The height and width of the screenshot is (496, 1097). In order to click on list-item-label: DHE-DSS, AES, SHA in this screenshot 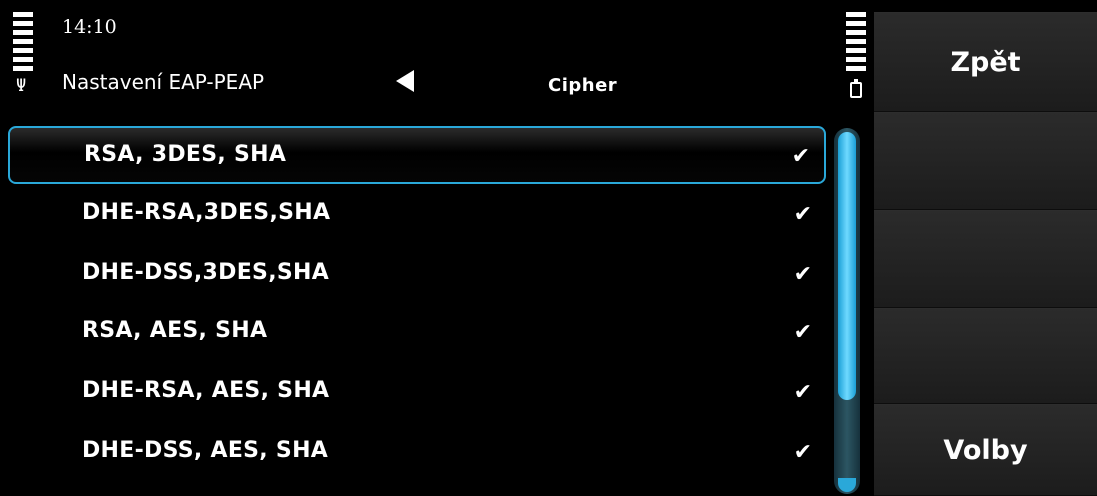, I will do `click(205, 450)`.